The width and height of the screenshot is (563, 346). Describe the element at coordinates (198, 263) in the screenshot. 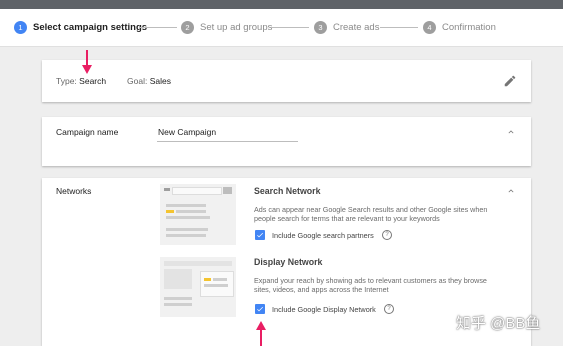

I see `illustration-header` at that location.